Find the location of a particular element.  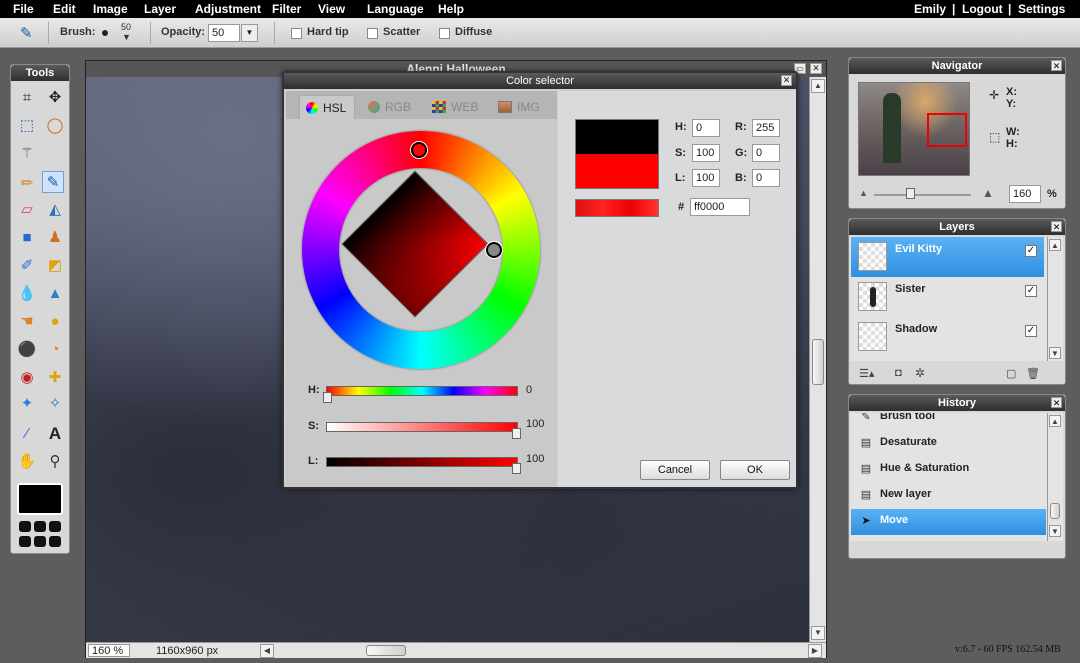

user-name: Emily is located at coordinates (930, 9).